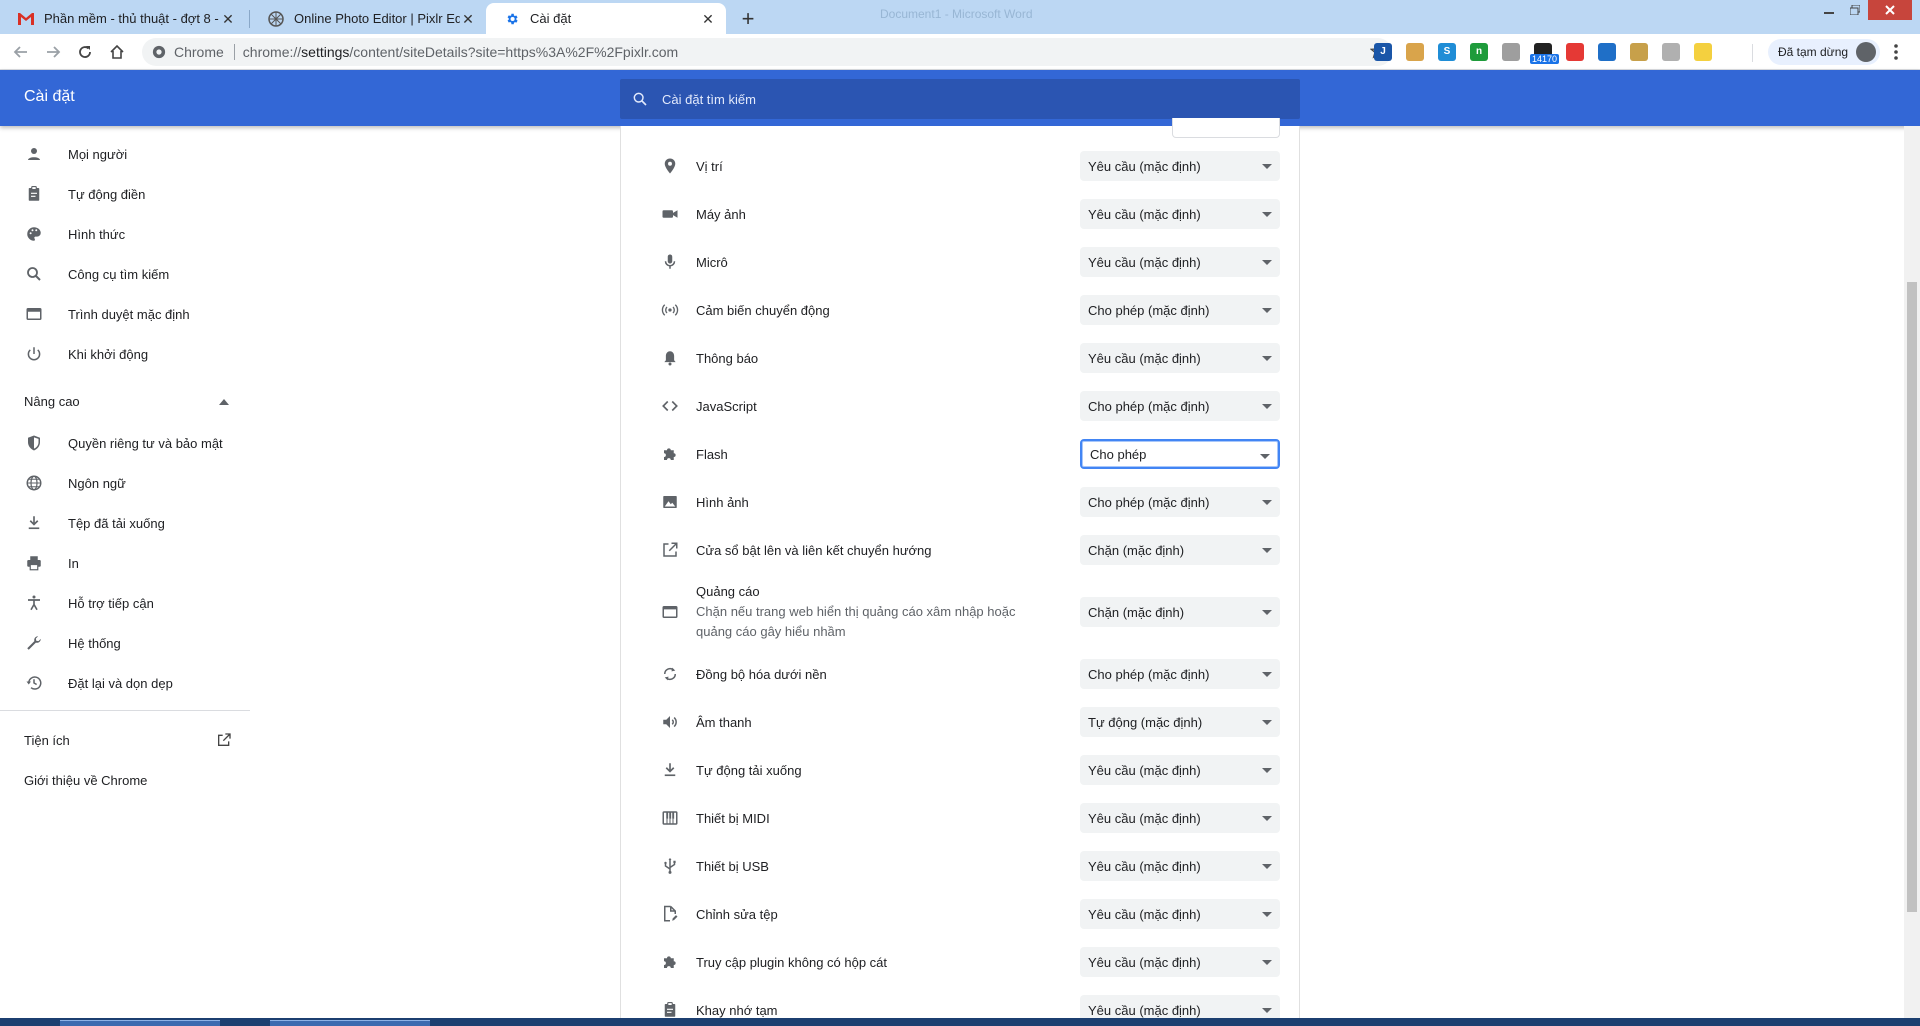 This screenshot has height=1026, width=1920. What do you see at coordinates (125, 563) in the screenshot?
I see `sidebar-item: In` at bounding box center [125, 563].